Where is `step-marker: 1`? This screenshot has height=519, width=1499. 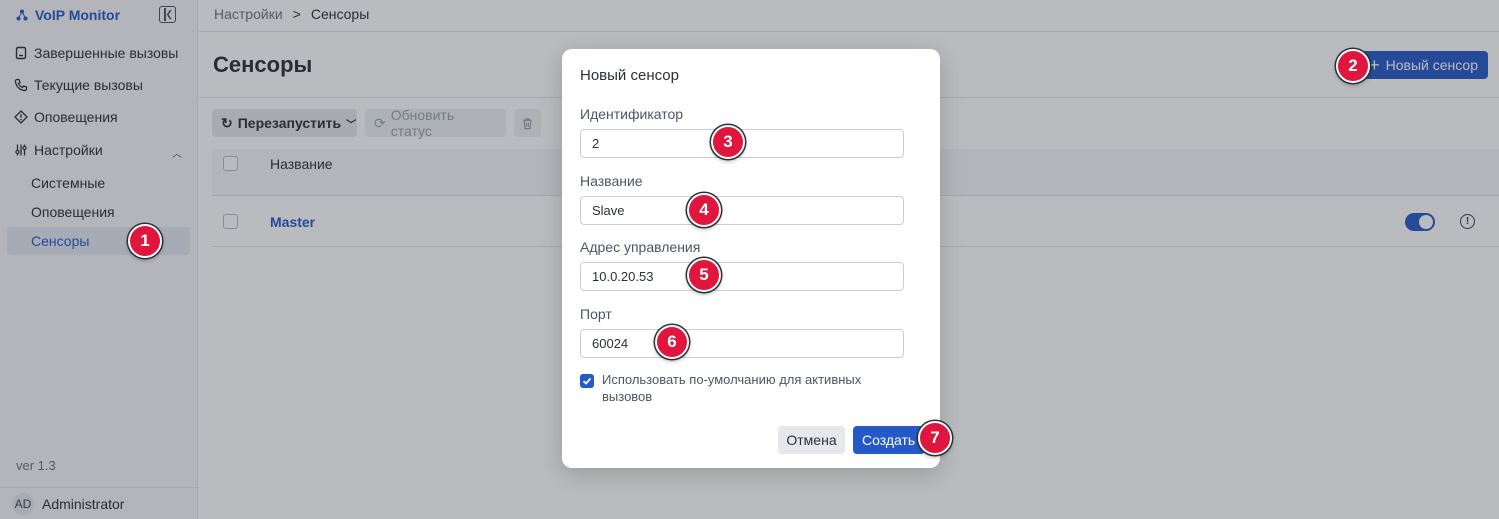 step-marker: 1 is located at coordinates (145, 241).